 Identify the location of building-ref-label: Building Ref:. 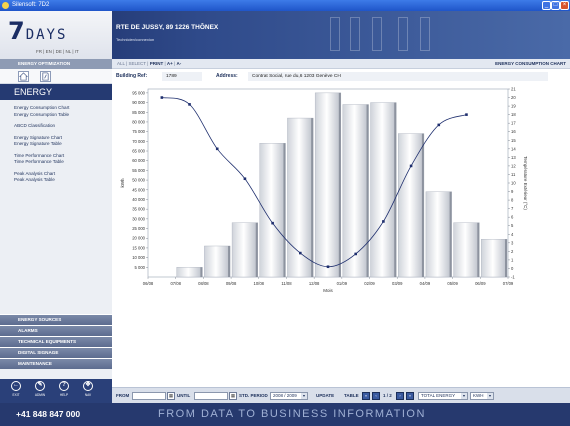
(132, 76).